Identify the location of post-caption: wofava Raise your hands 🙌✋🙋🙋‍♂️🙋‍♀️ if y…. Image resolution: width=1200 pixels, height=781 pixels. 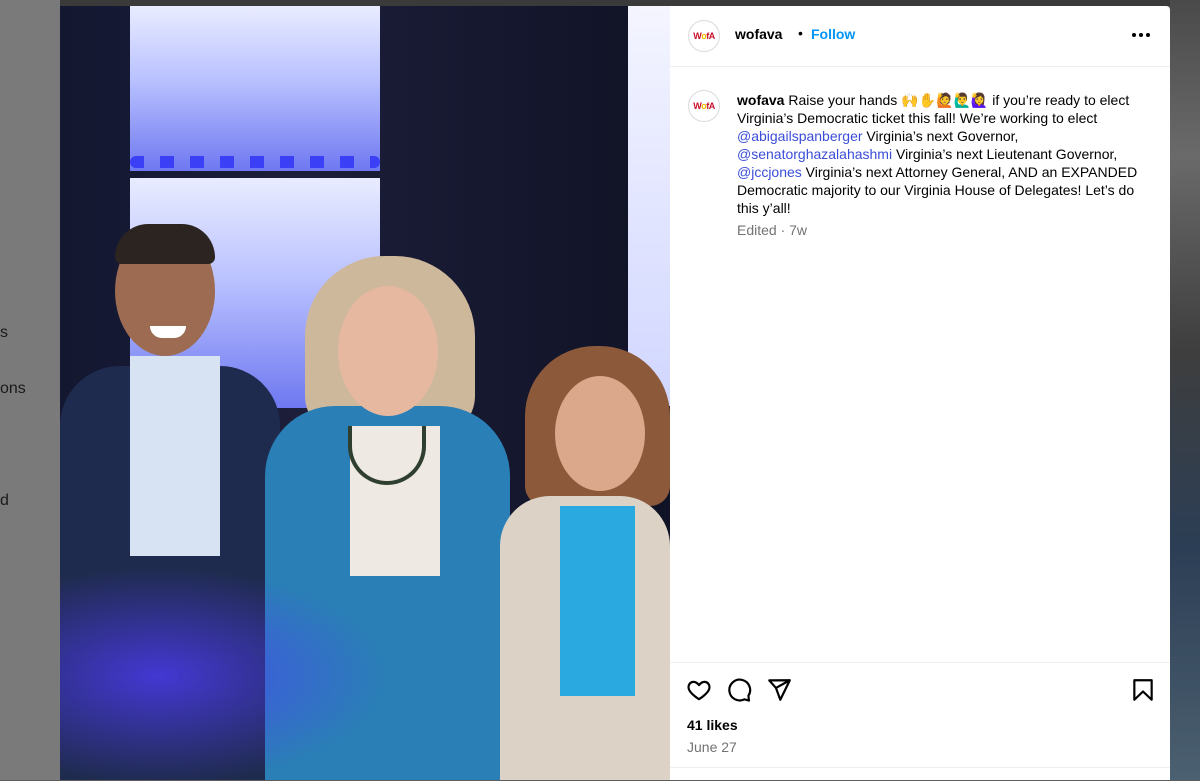
(947, 154).